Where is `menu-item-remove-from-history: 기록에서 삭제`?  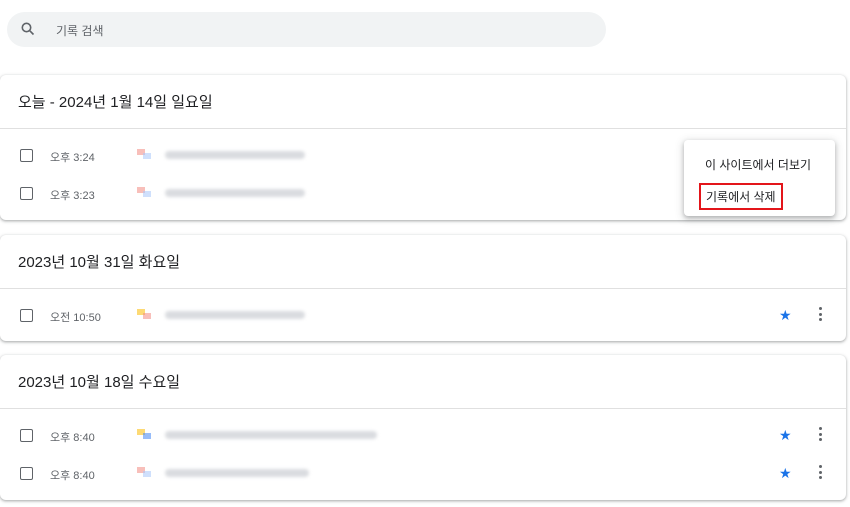
menu-item-remove-from-history: 기록에서 삭제 is located at coordinates (741, 196).